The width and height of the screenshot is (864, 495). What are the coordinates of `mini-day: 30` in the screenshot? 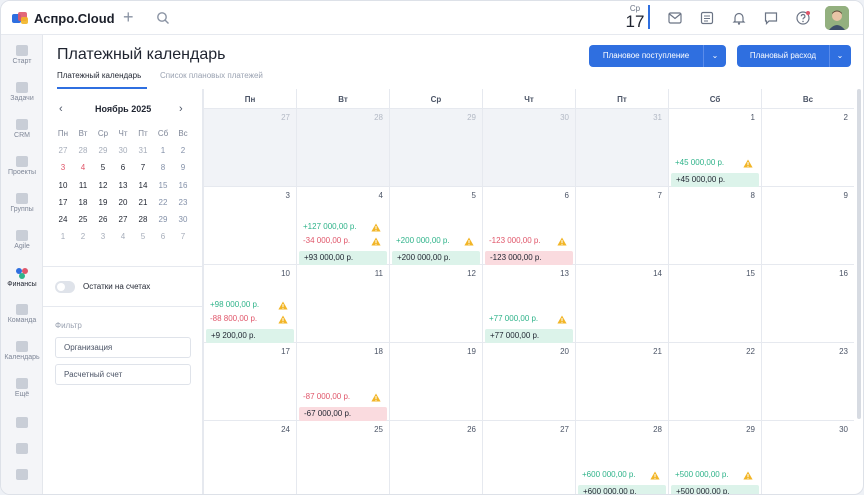 It's located at (183, 219).